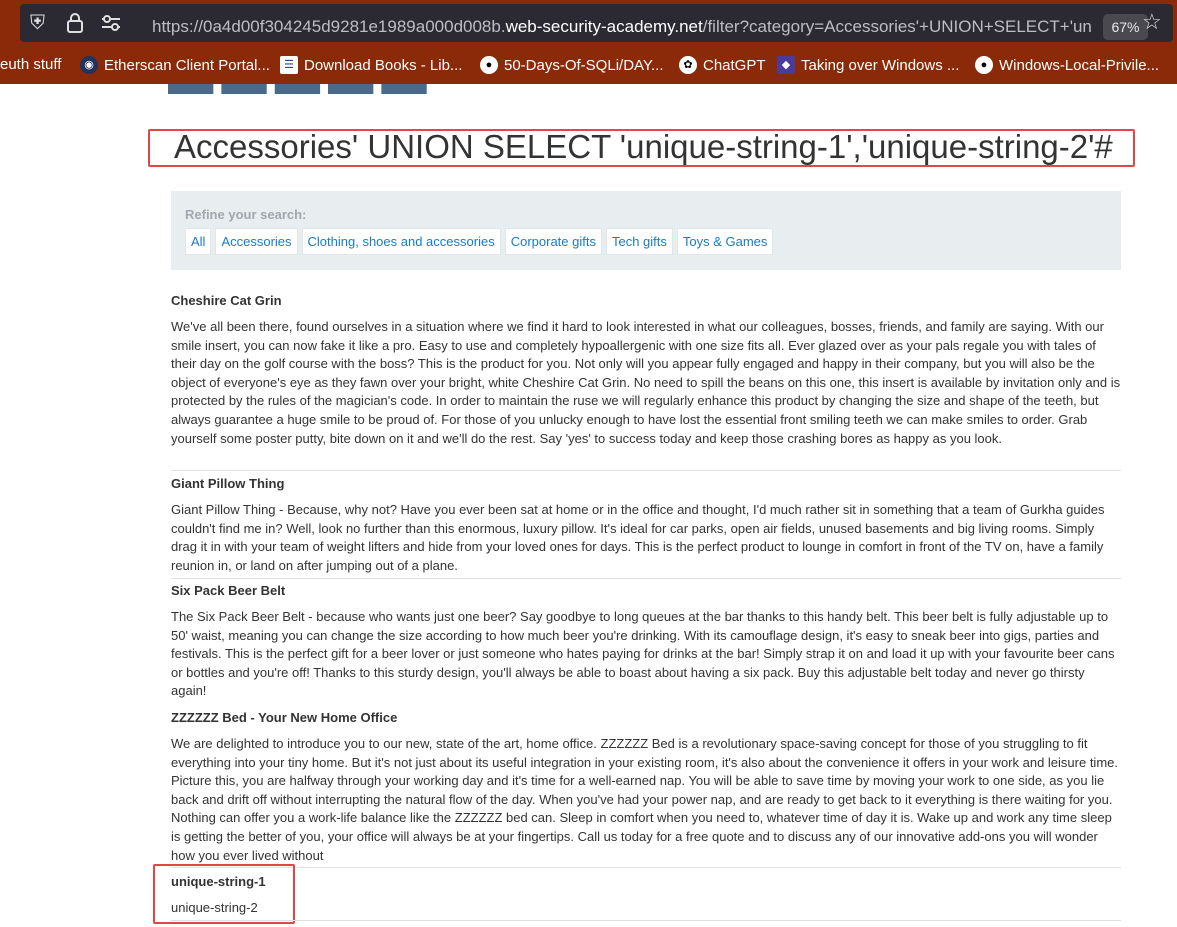  Describe the element at coordinates (604, 26) in the screenshot. I see `url-domain: web-security-academy.net` at that location.